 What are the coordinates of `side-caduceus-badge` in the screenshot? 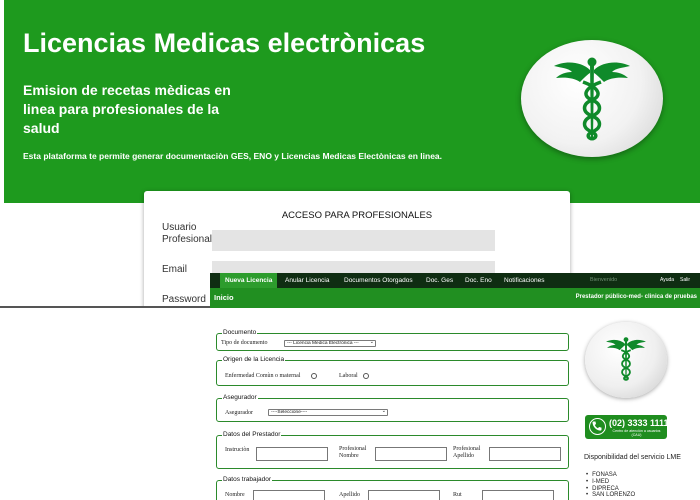 It's located at (626, 360).